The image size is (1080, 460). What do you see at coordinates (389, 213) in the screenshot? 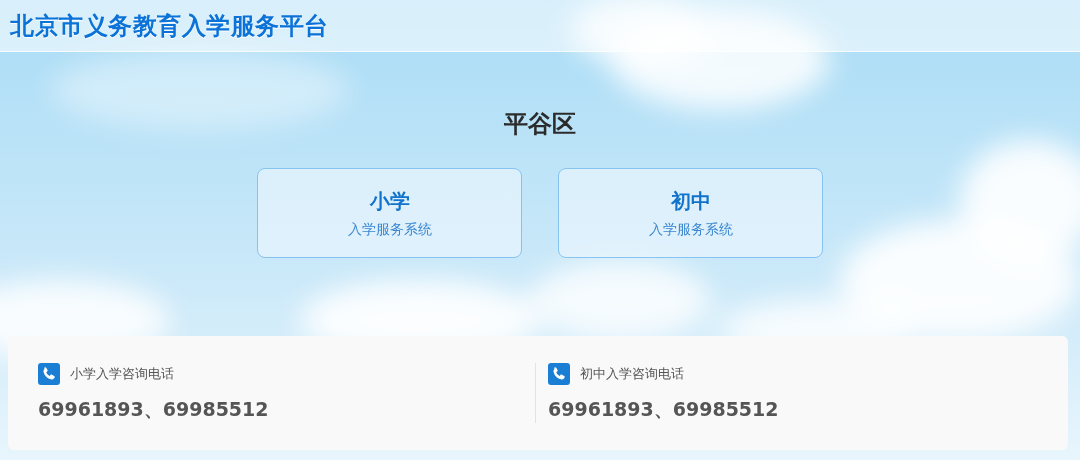
I see `system-card: 小学 入学服务系统` at bounding box center [389, 213].